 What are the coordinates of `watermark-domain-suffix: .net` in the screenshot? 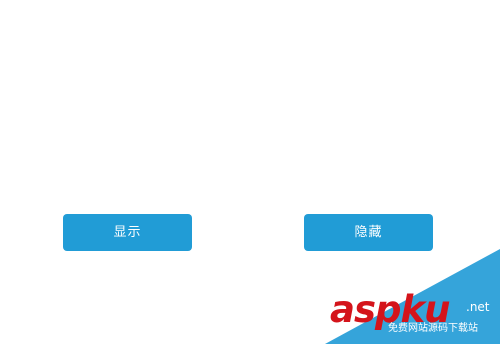 It's located at (478, 307).